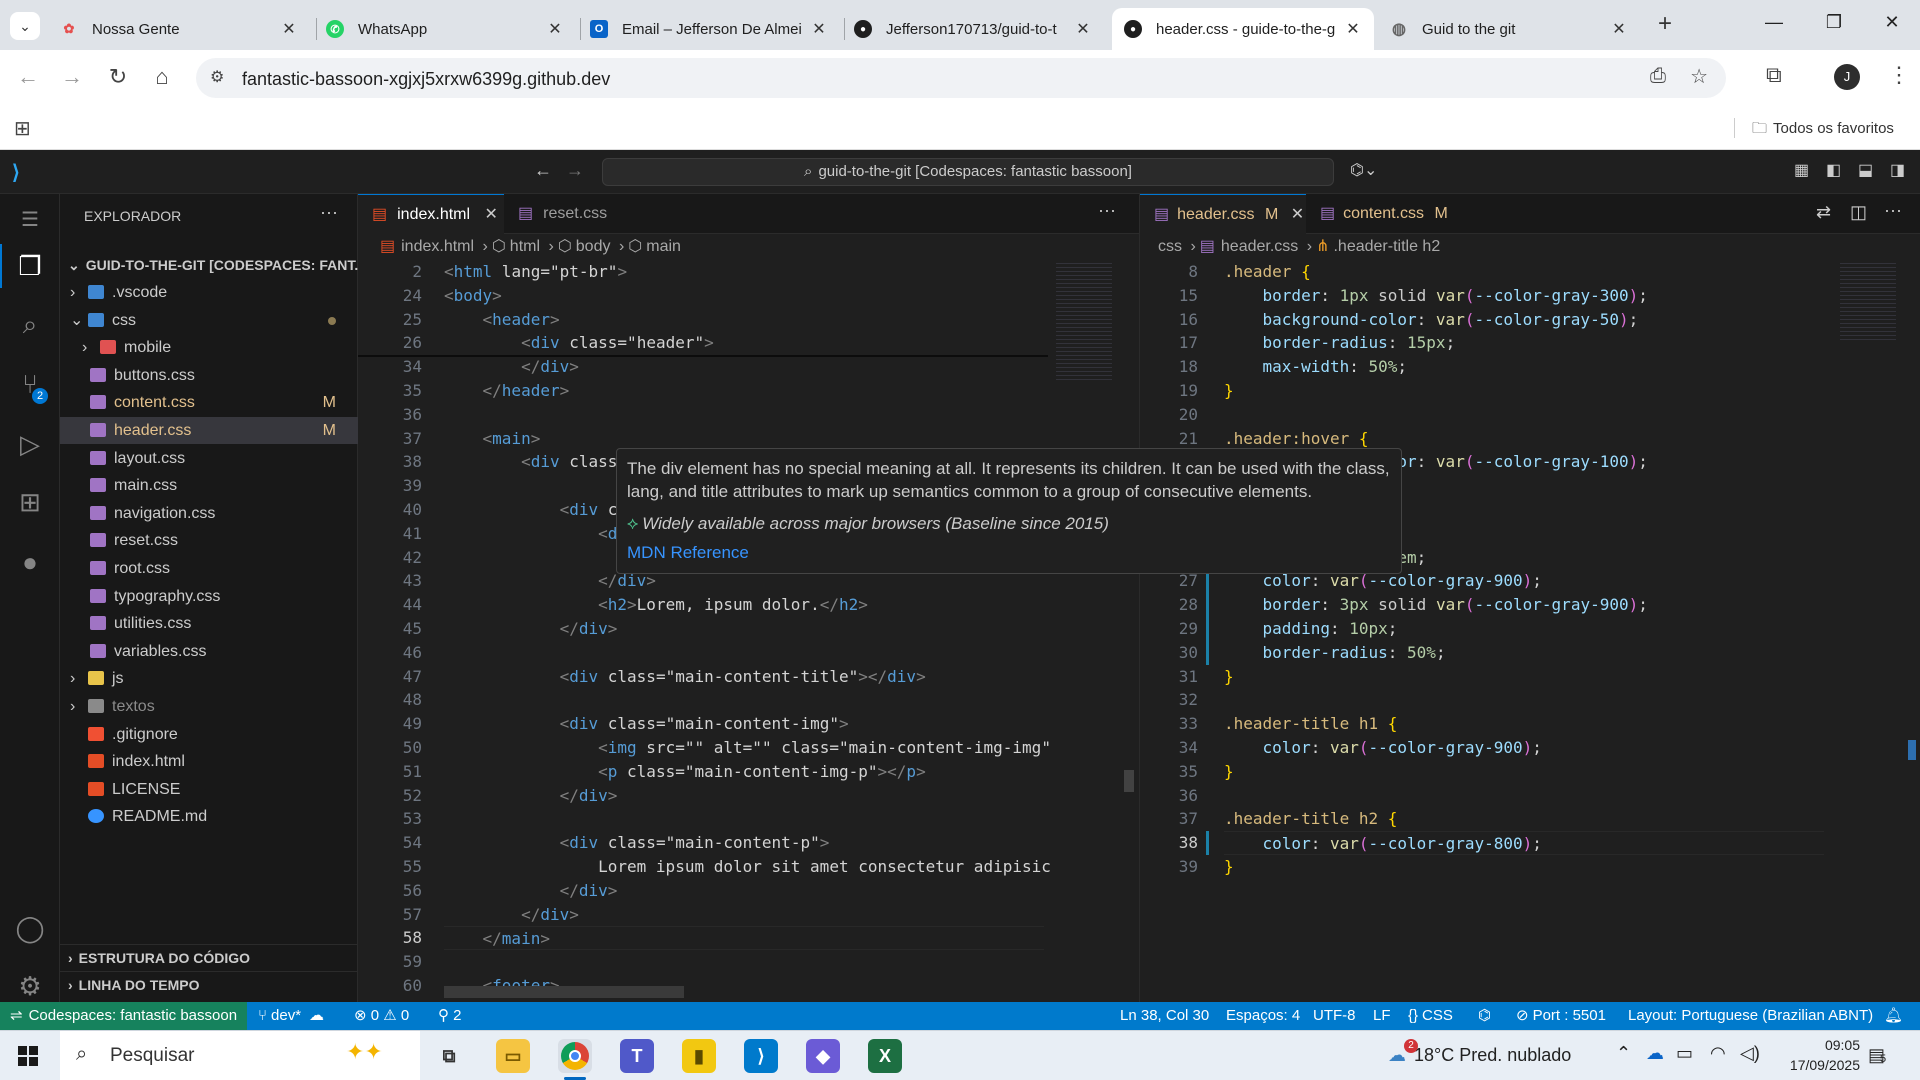 This screenshot has height=1080, width=1920. Describe the element at coordinates (209, 734) in the screenshot. I see `tree-item: .gitignore` at that location.